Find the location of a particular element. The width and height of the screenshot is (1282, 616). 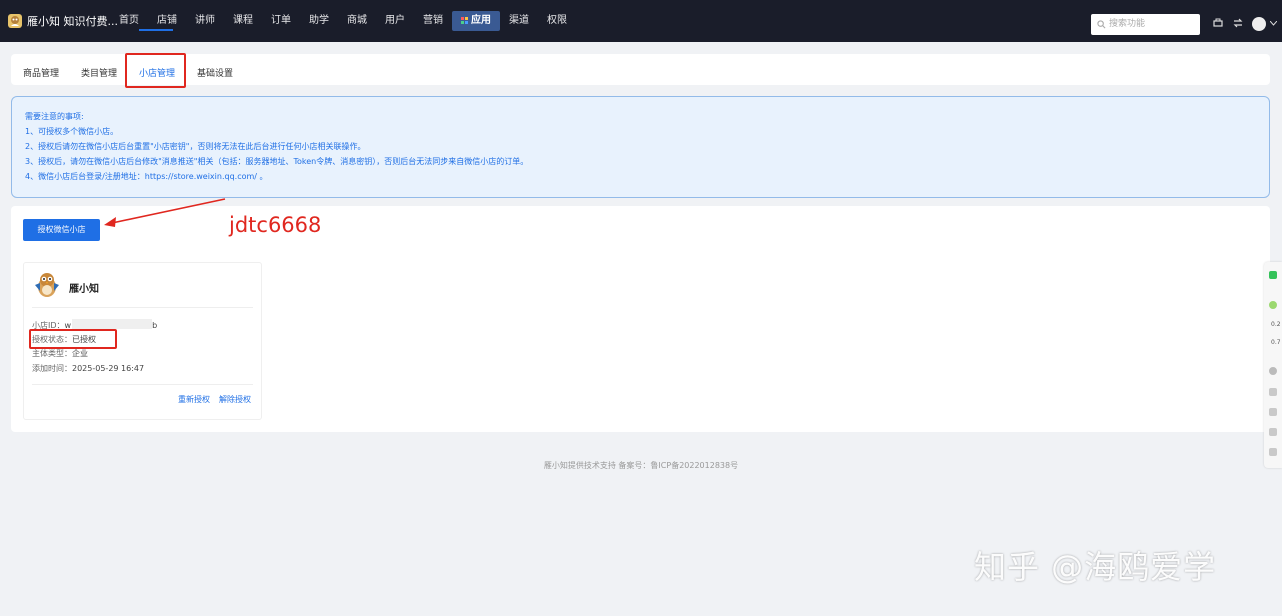

shop-id-suffix: b is located at coordinates (155, 325).